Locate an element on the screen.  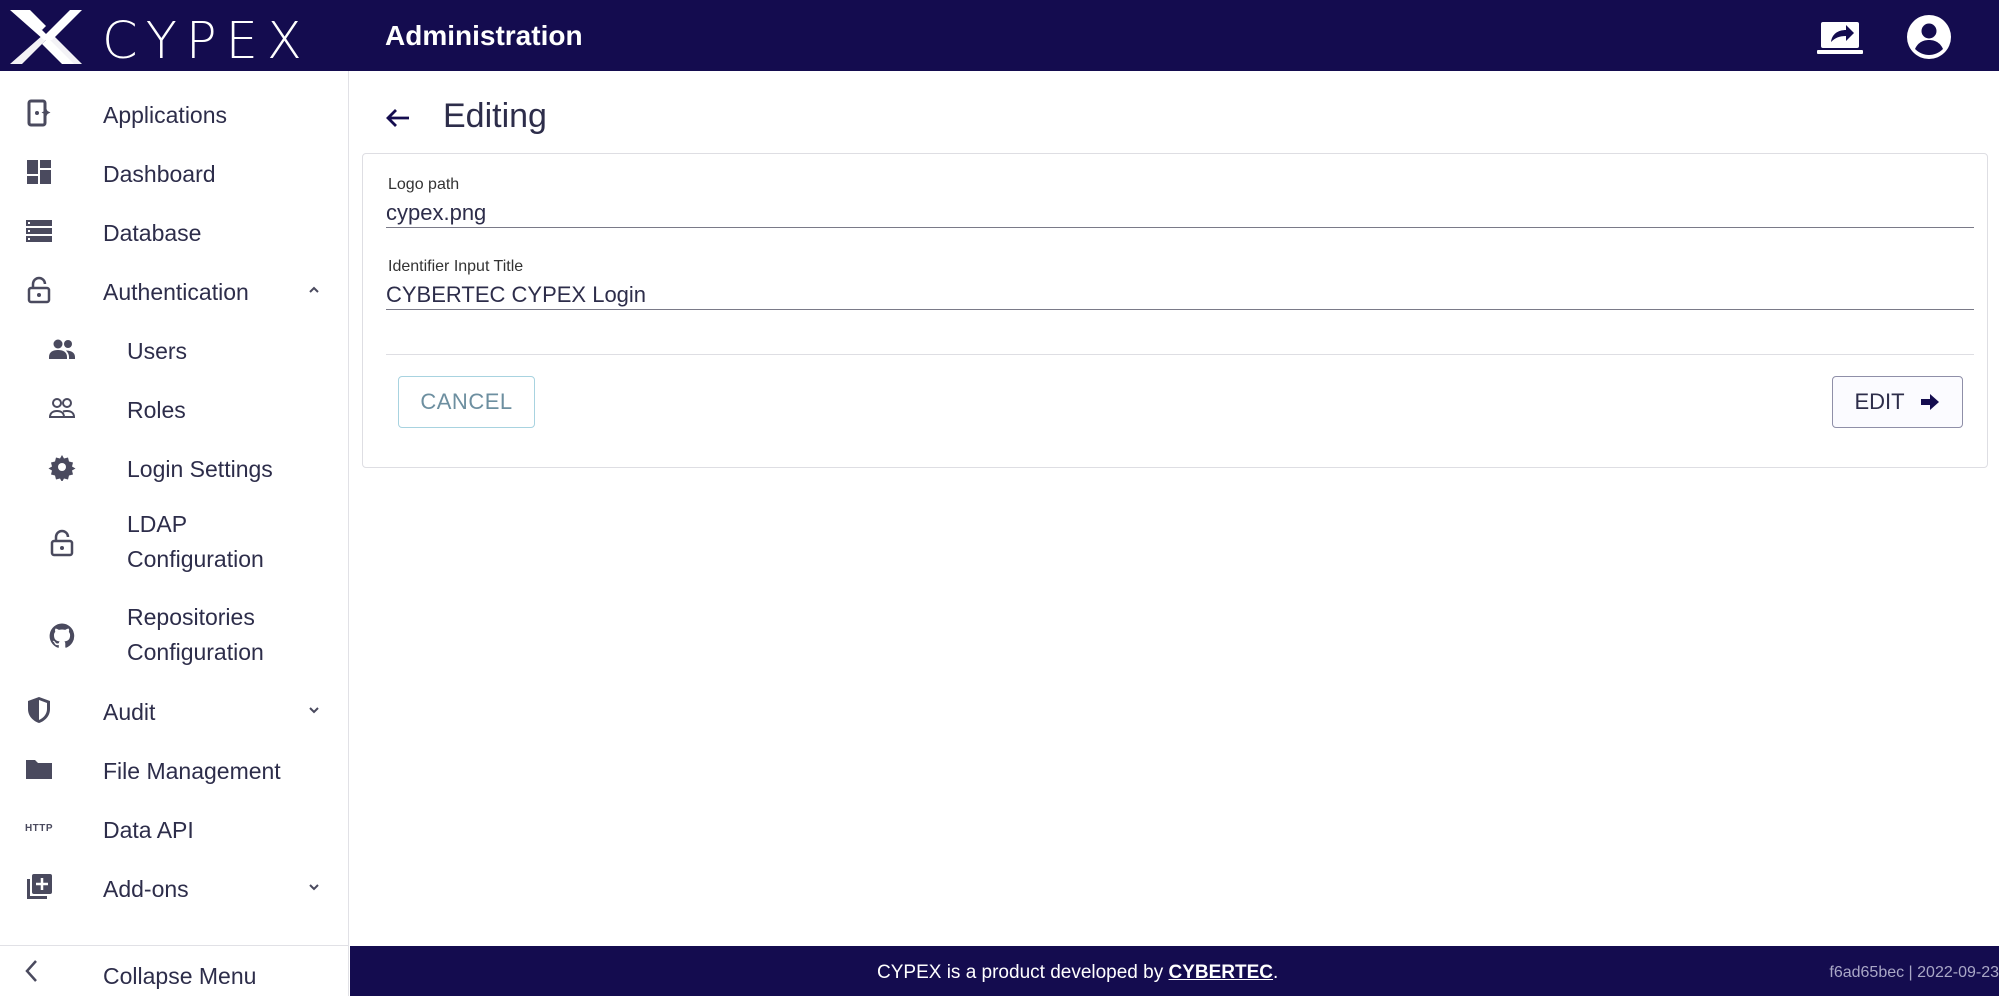
sidebar-item-audit: Audit is located at coordinates (174, 710).